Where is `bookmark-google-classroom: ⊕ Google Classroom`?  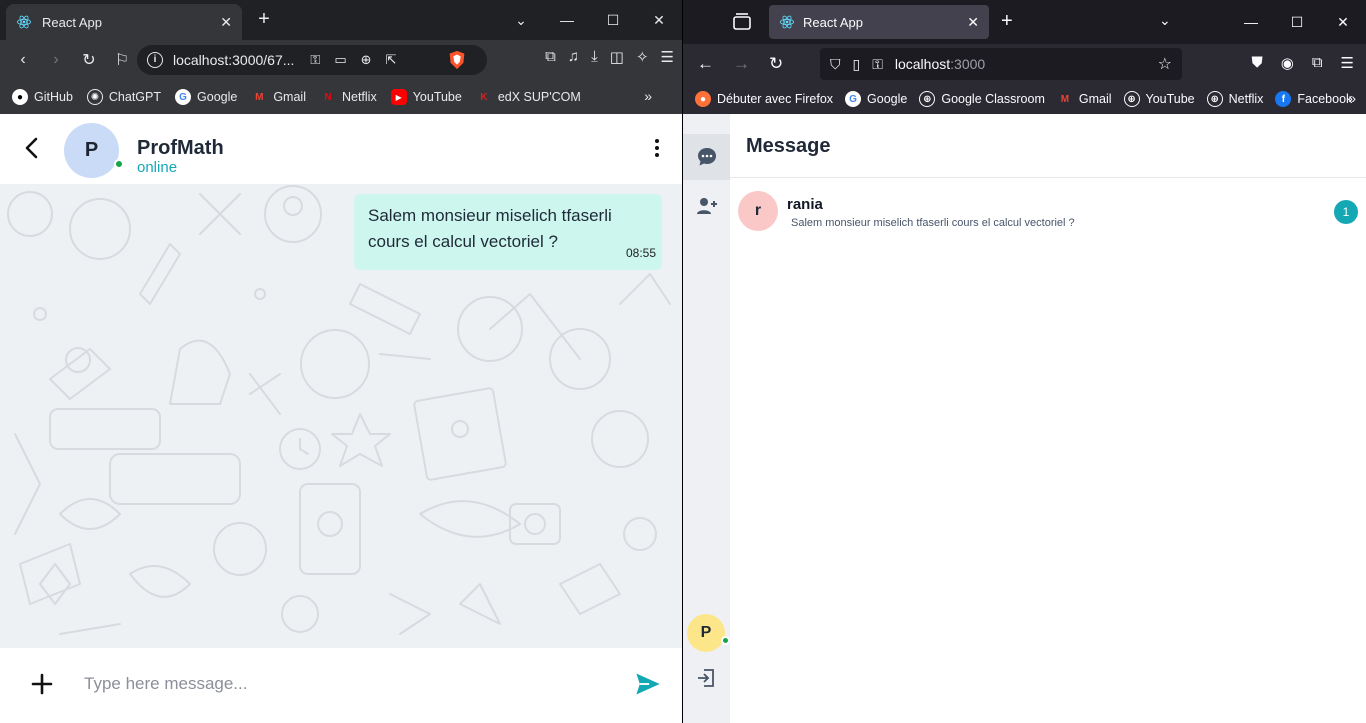
bookmark-google-classroom: ⊕ Google Classroom is located at coordinates (982, 99).